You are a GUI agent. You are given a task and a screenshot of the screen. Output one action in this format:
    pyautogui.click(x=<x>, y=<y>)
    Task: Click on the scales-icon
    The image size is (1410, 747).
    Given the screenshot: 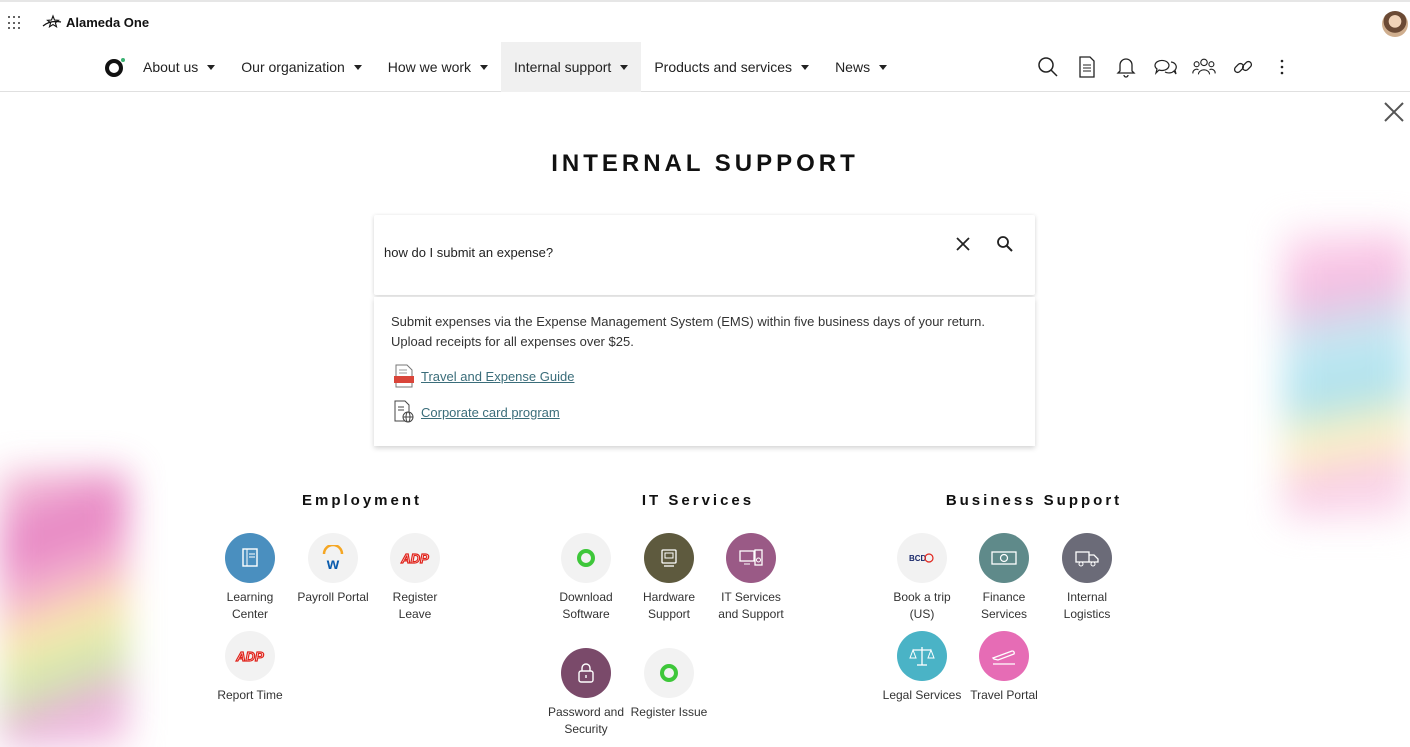 What is the action you would take?
    pyautogui.click(x=922, y=656)
    